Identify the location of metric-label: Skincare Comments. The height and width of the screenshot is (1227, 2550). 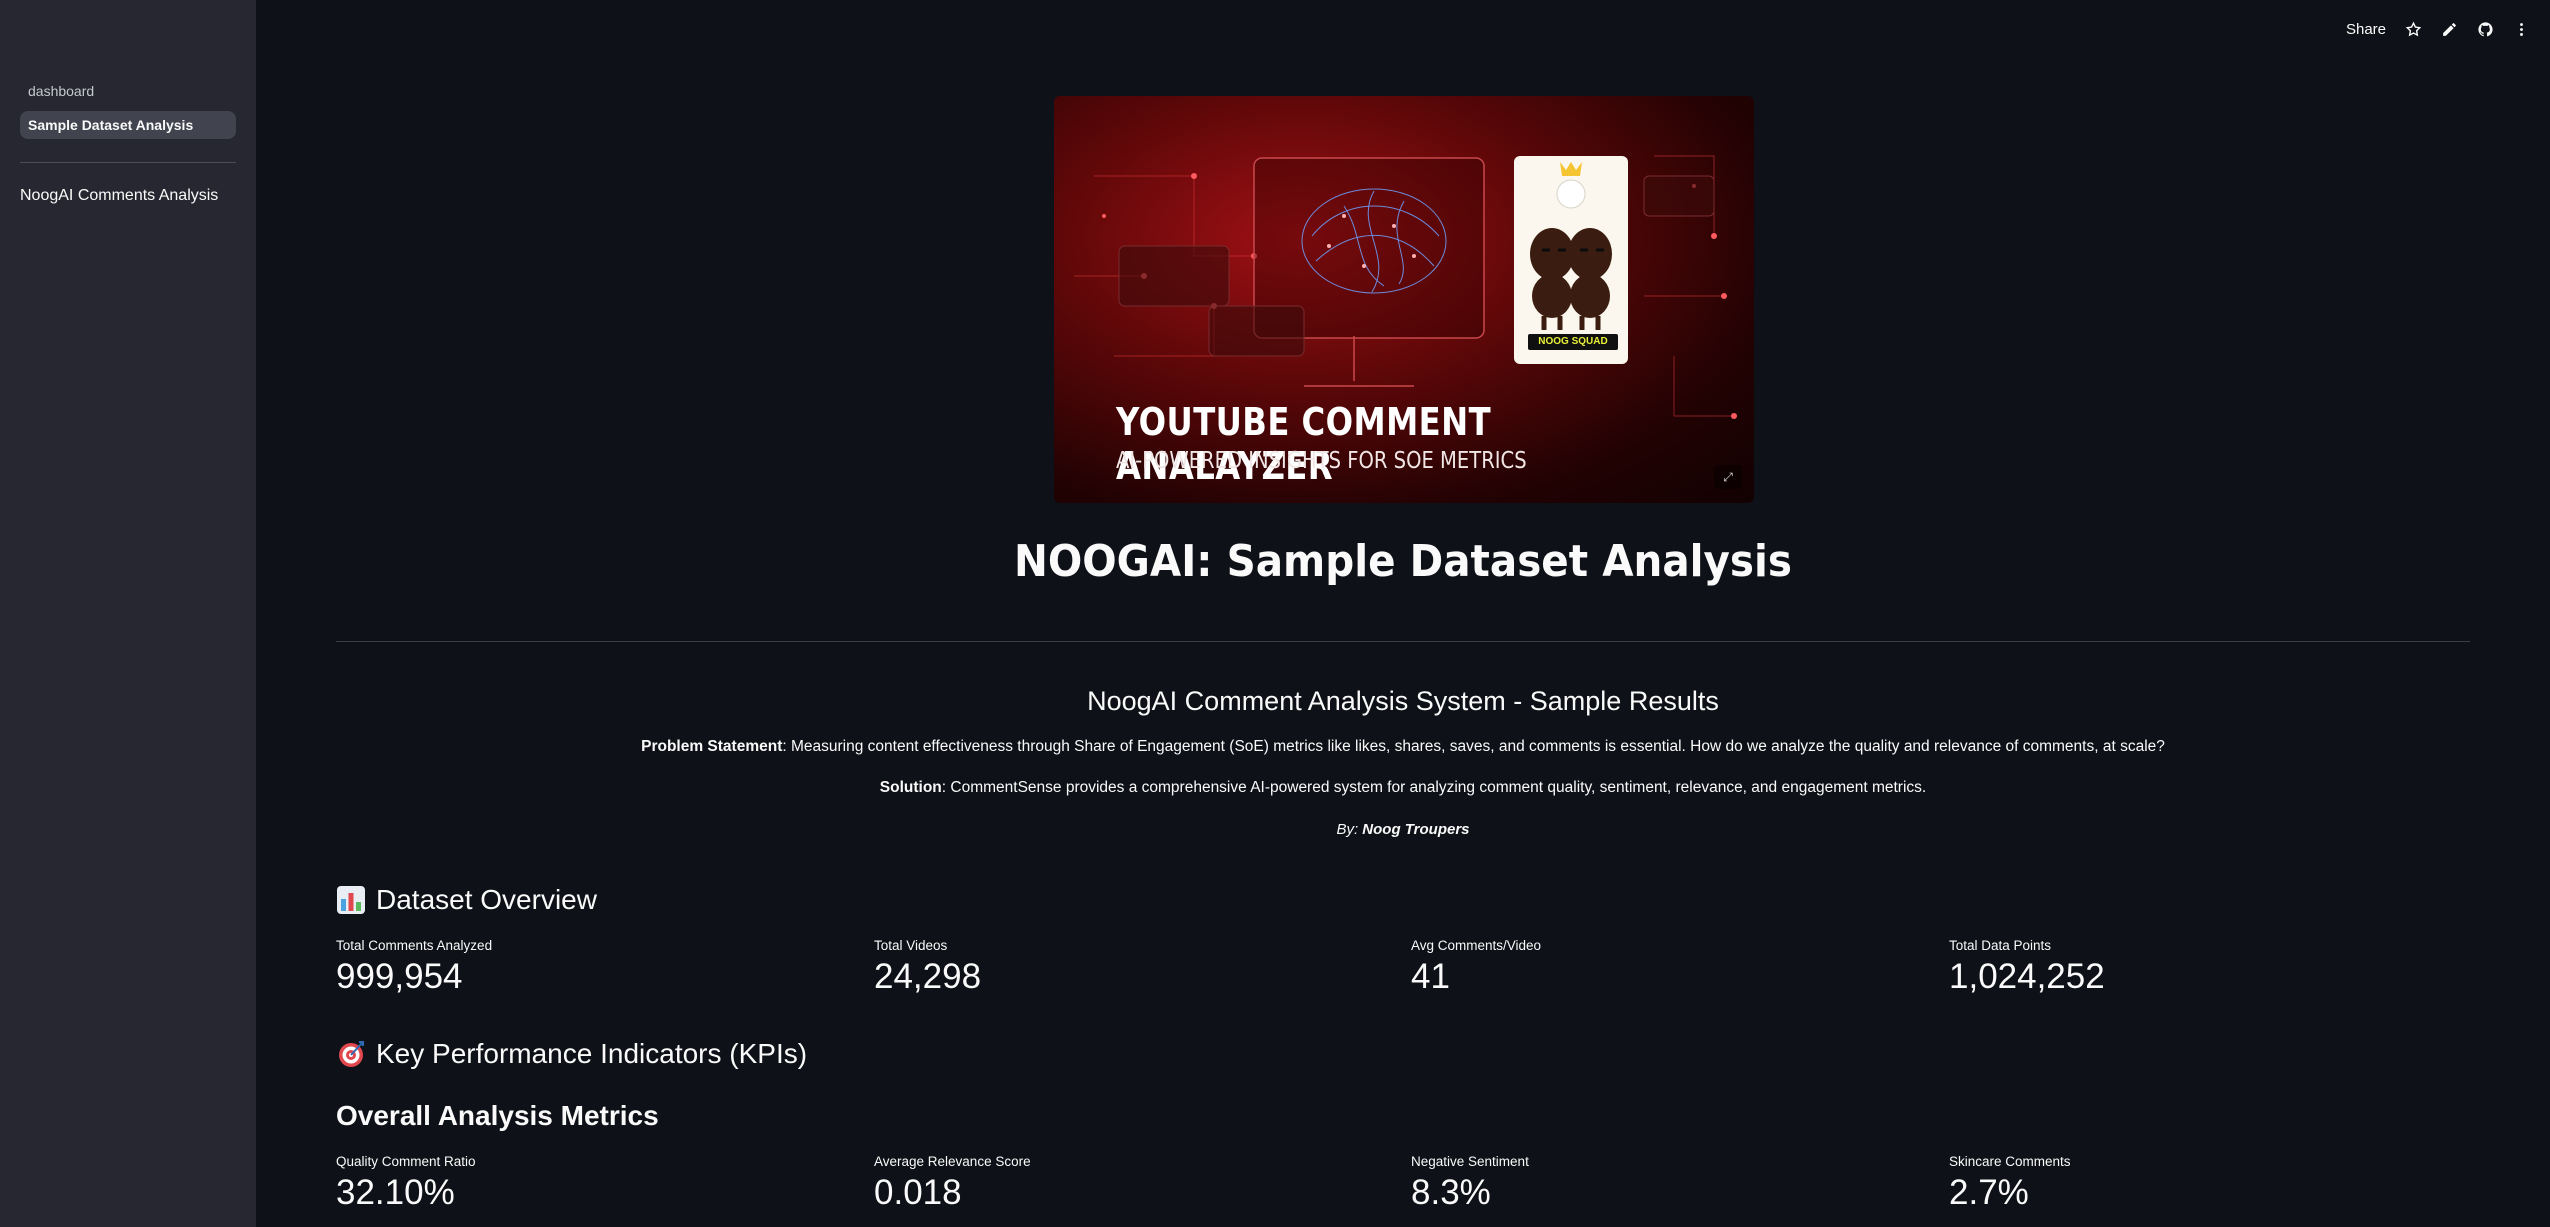
(2010, 1161).